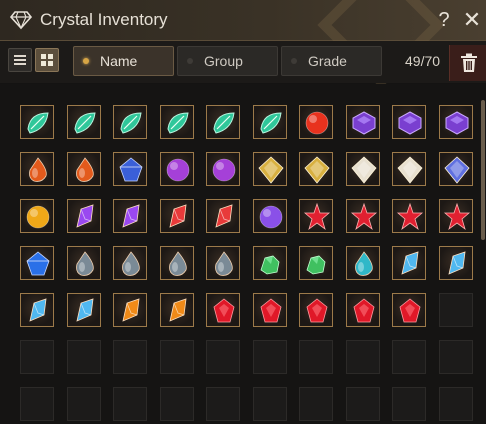 The height and width of the screenshot is (424, 486). Describe the element at coordinates (294, 61) in the screenshot. I see `radio-indicator` at that location.